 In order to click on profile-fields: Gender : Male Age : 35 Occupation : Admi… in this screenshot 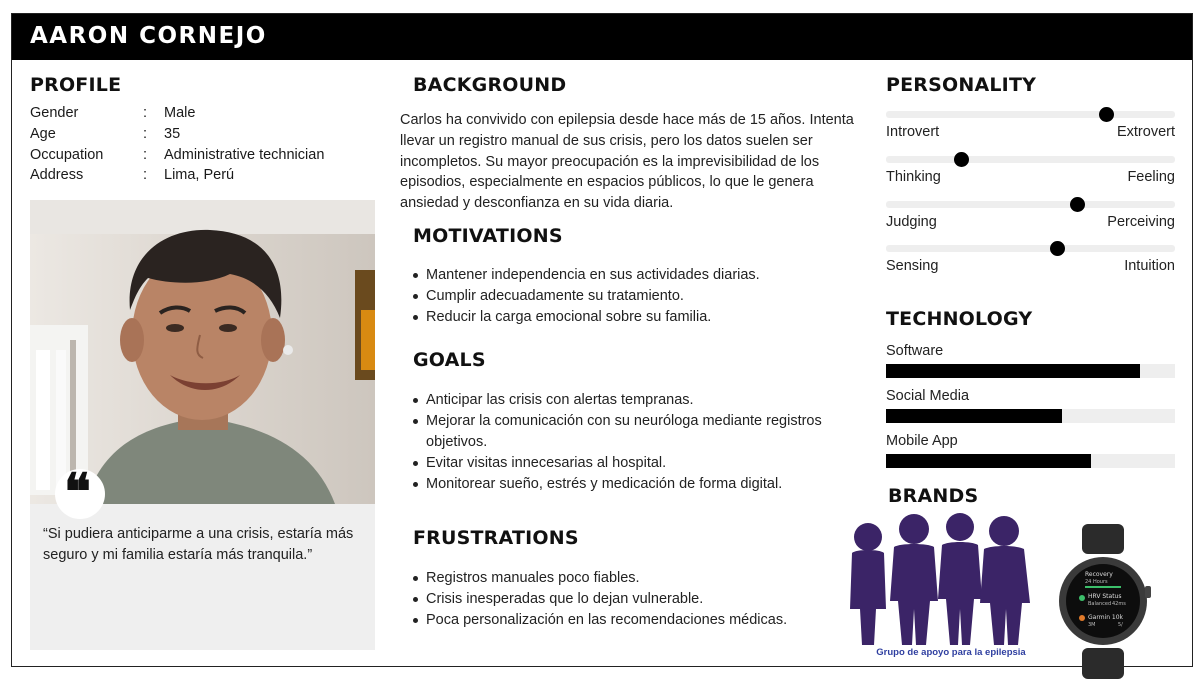, I will do `click(177, 144)`.